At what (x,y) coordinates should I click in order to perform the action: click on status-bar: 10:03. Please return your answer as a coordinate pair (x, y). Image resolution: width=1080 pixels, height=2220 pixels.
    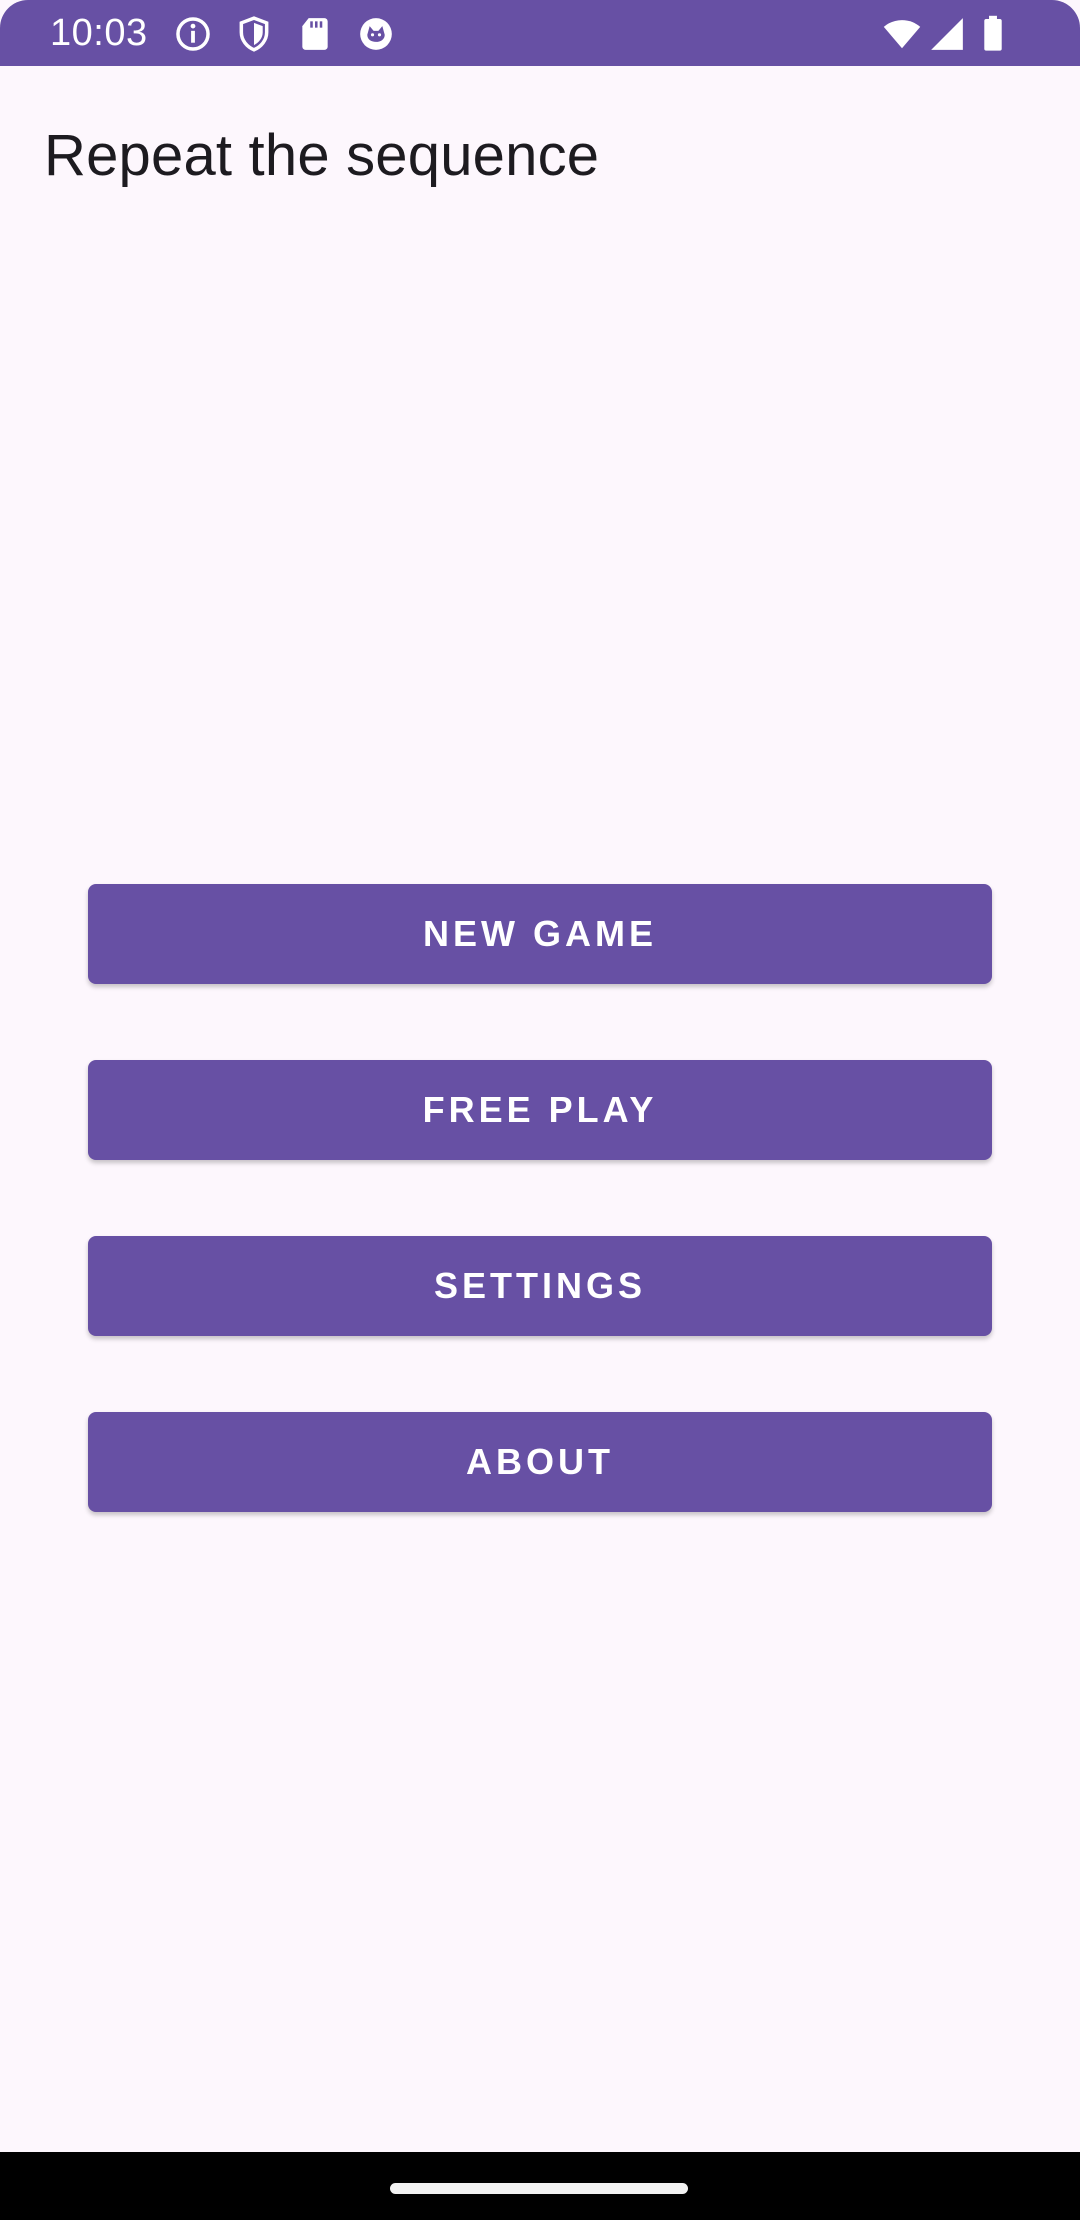
    Looking at the image, I should click on (540, 33).